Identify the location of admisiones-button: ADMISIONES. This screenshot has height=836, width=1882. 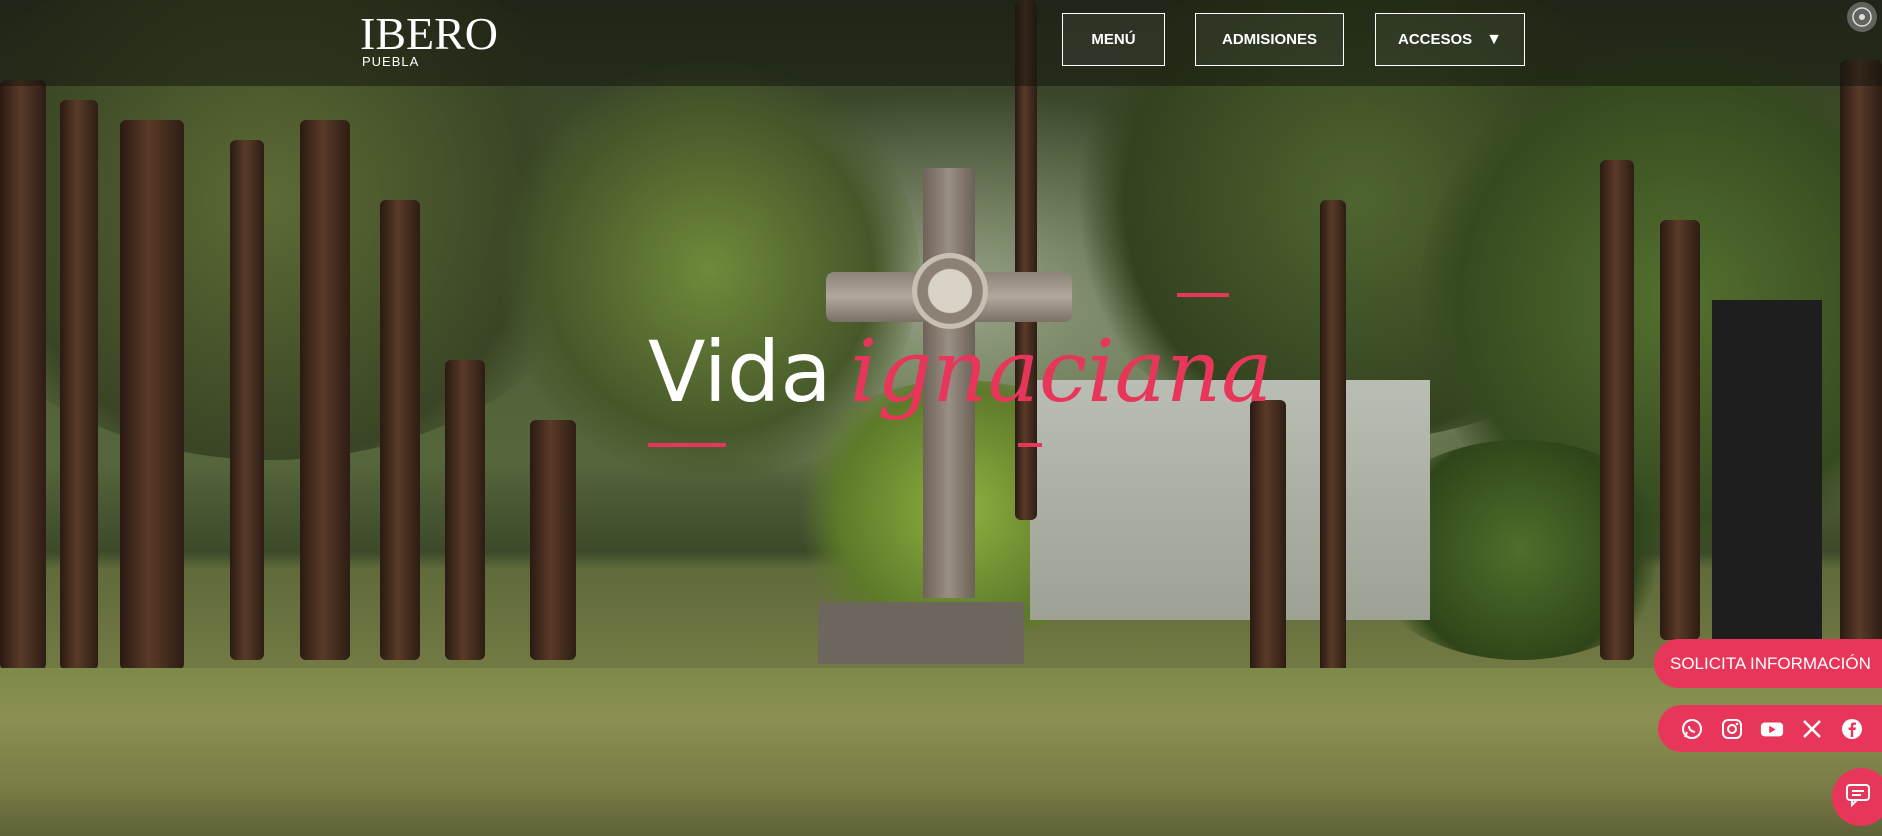
(1269, 39).